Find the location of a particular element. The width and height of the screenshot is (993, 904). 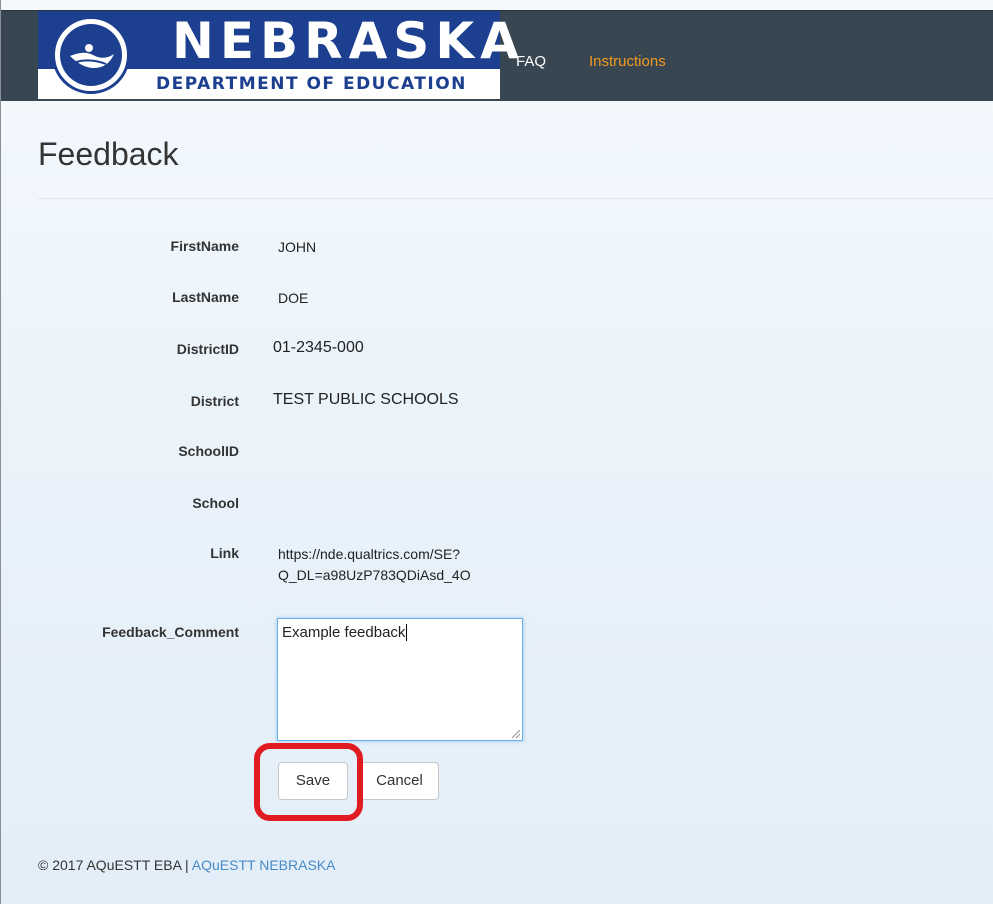

district-value: TEST PUBLIC SCHOOLS is located at coordinates (366, 399).